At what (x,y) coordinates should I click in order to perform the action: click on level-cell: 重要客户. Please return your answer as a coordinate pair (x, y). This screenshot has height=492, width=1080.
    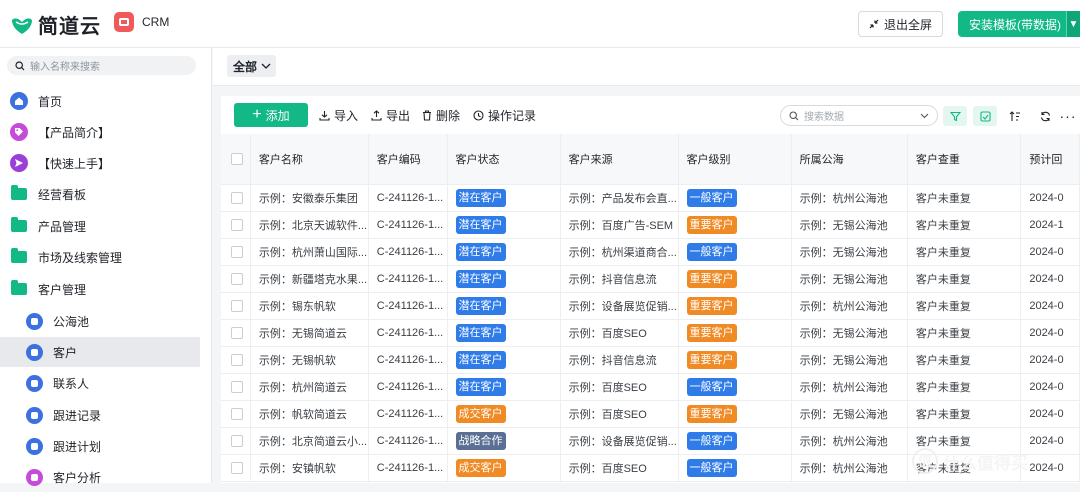
    Looking at the image, I should click on (735, 225).